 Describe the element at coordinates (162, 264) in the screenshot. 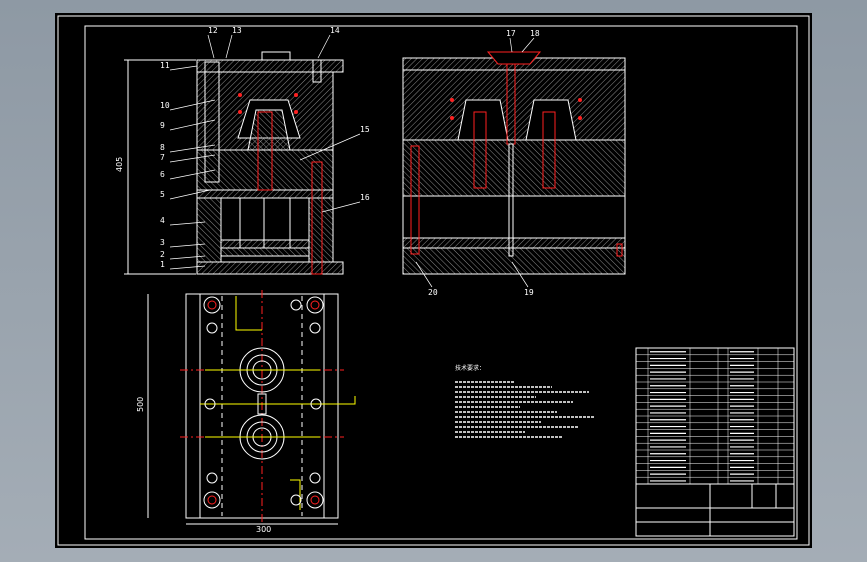

I see `part-number-label: 1` at that location.